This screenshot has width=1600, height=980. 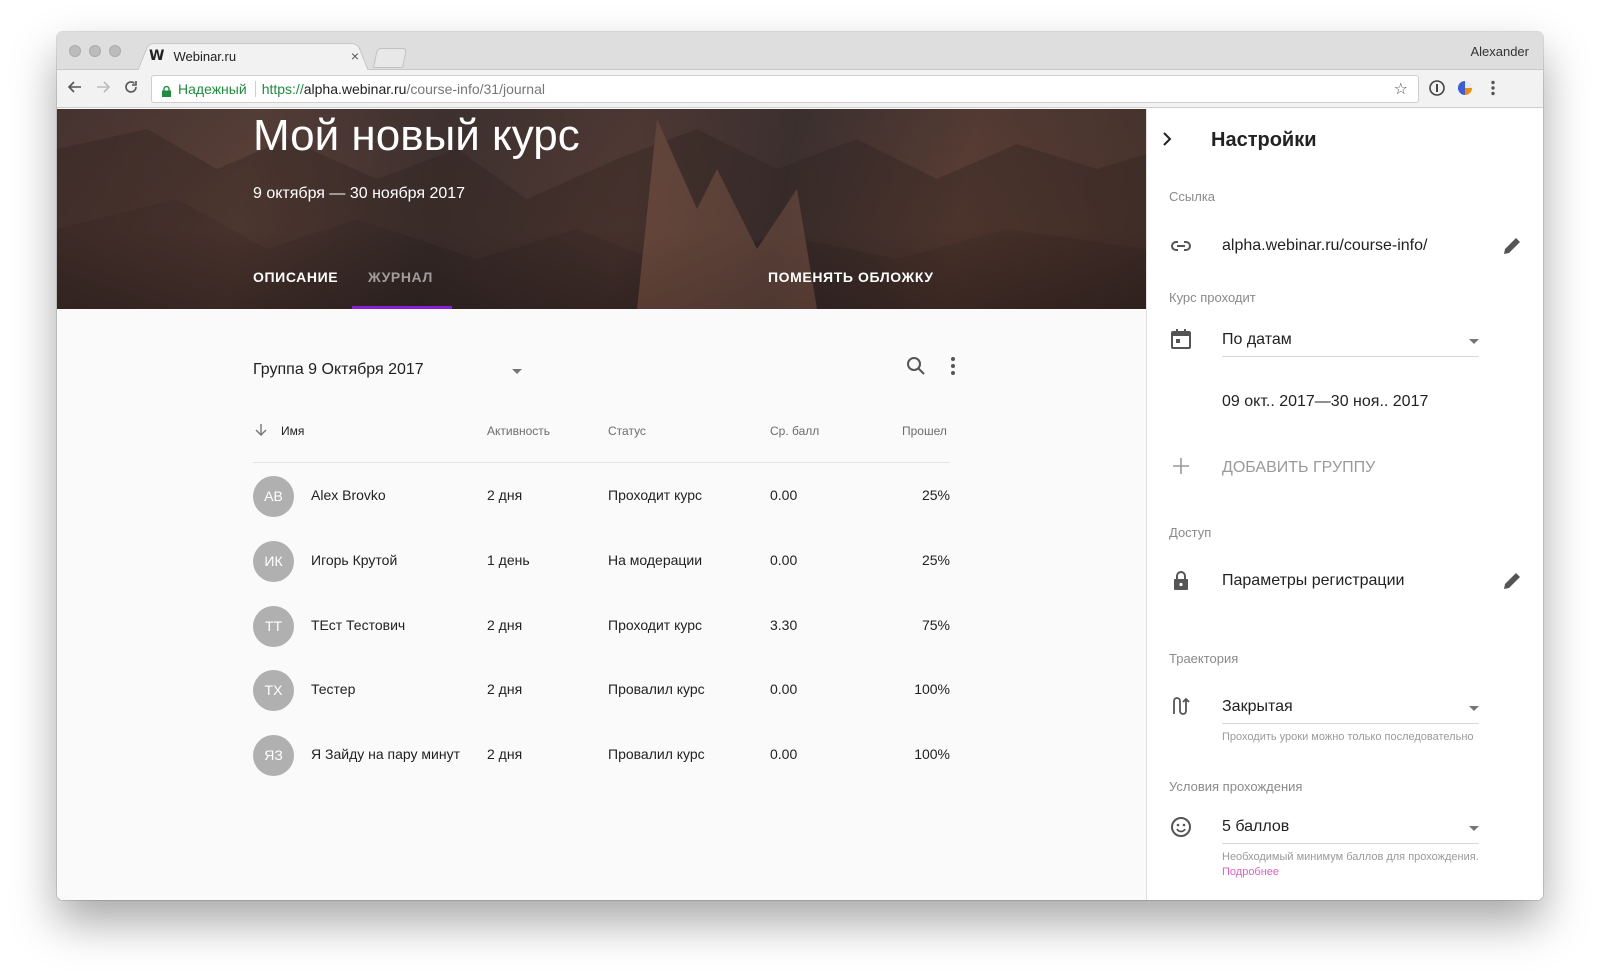 I want to click on tab-description: ОПИСАНИЕ, so click(x=295, y=277).